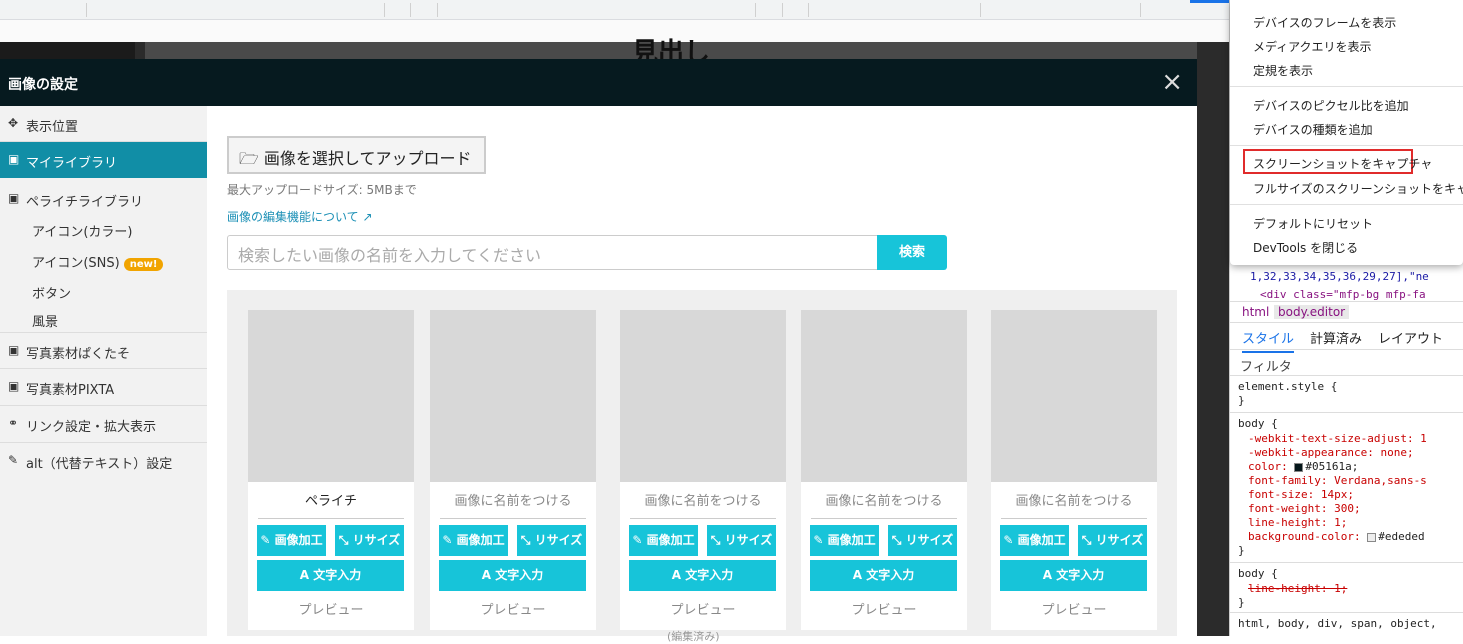 The height and width of the screenshot is (644, 1463). What do you see at coordinates (1358, 188) in the screenshot?
I see `menu-item-capture-full-screenshot: フルサイズのスクリーンショットをキャプチャ` at bounding box center [1358, 188].